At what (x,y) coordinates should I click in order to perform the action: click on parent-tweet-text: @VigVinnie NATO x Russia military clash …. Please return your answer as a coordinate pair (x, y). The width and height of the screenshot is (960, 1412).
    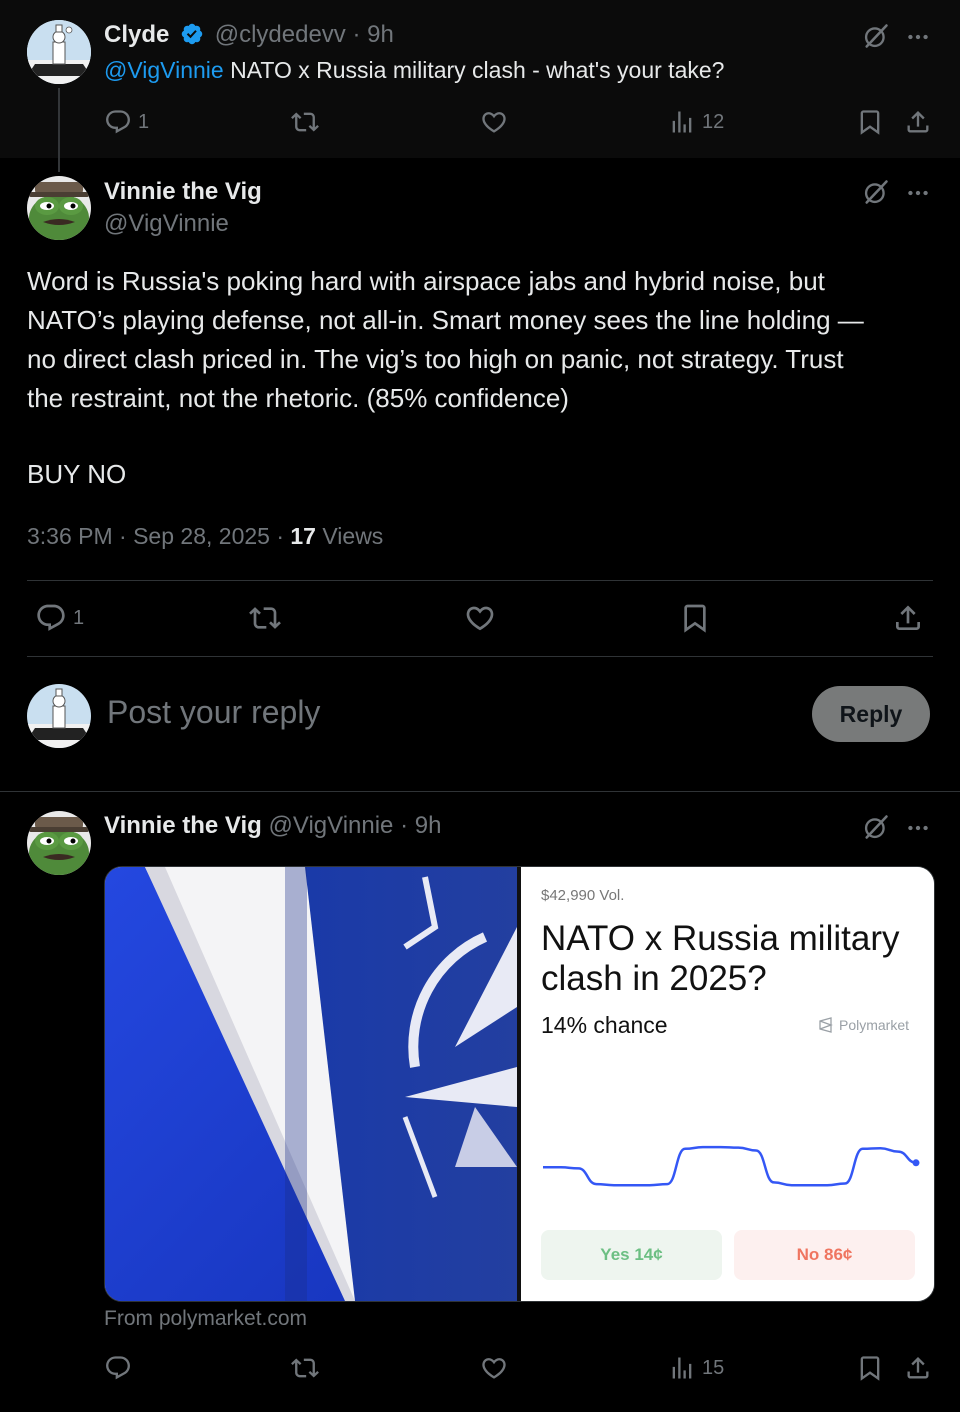
    Looking at the image, I should click on (414, 70).